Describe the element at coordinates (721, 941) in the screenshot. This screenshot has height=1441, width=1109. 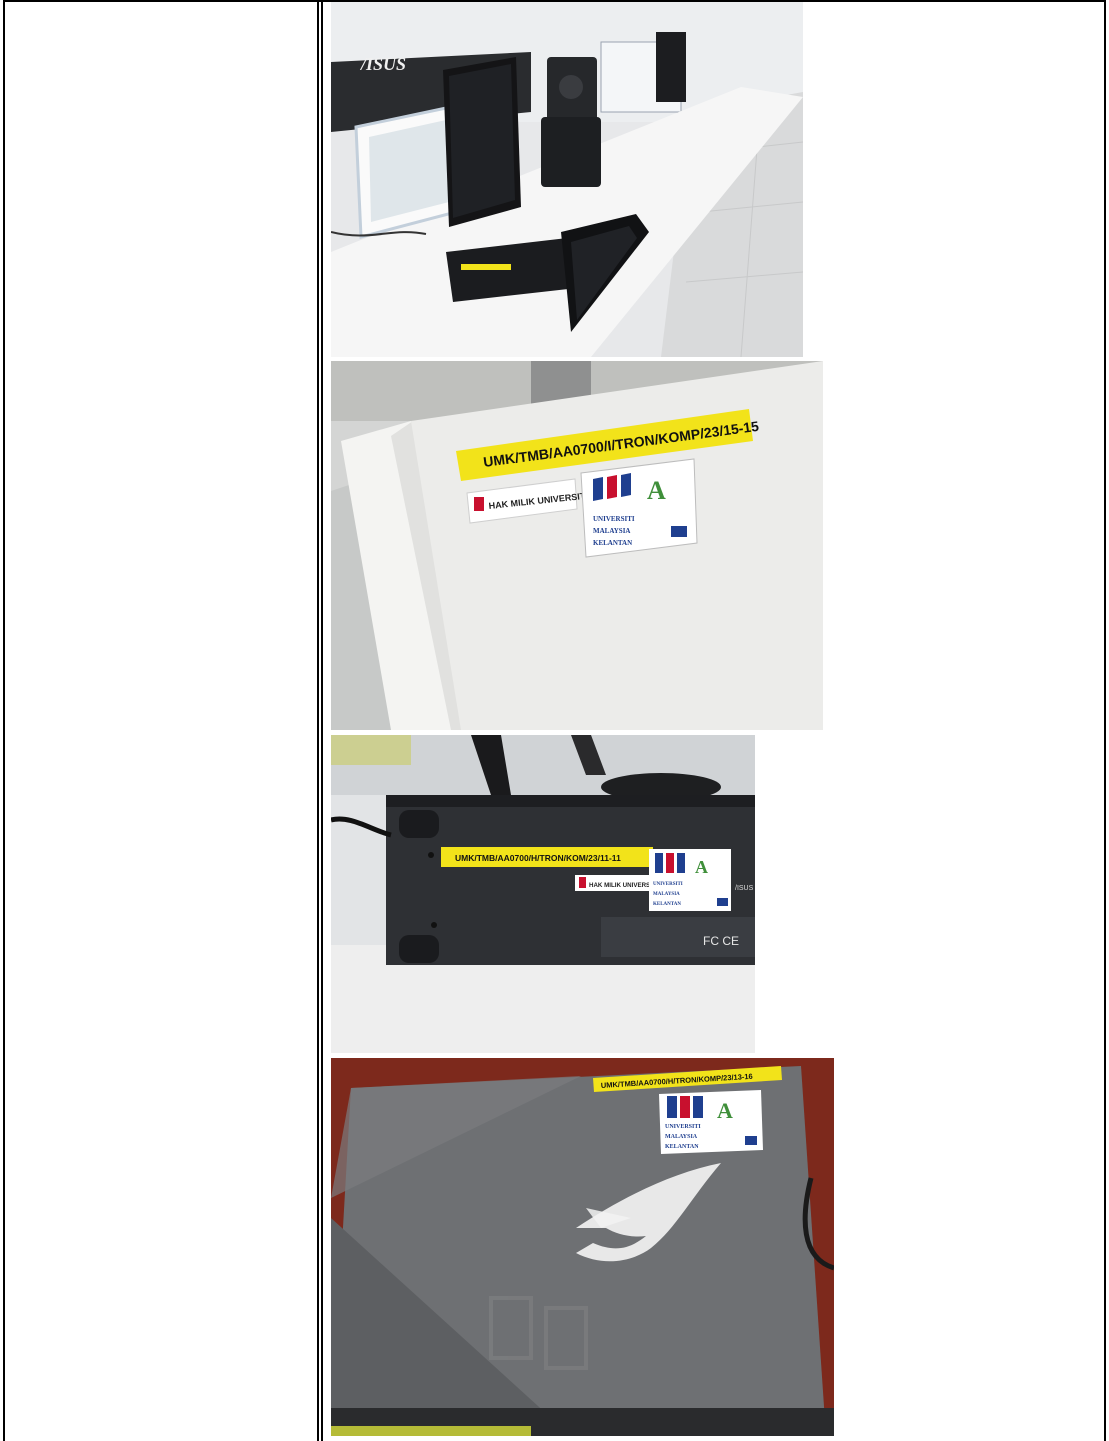
I see `certification-marks: FC CE` at that location.